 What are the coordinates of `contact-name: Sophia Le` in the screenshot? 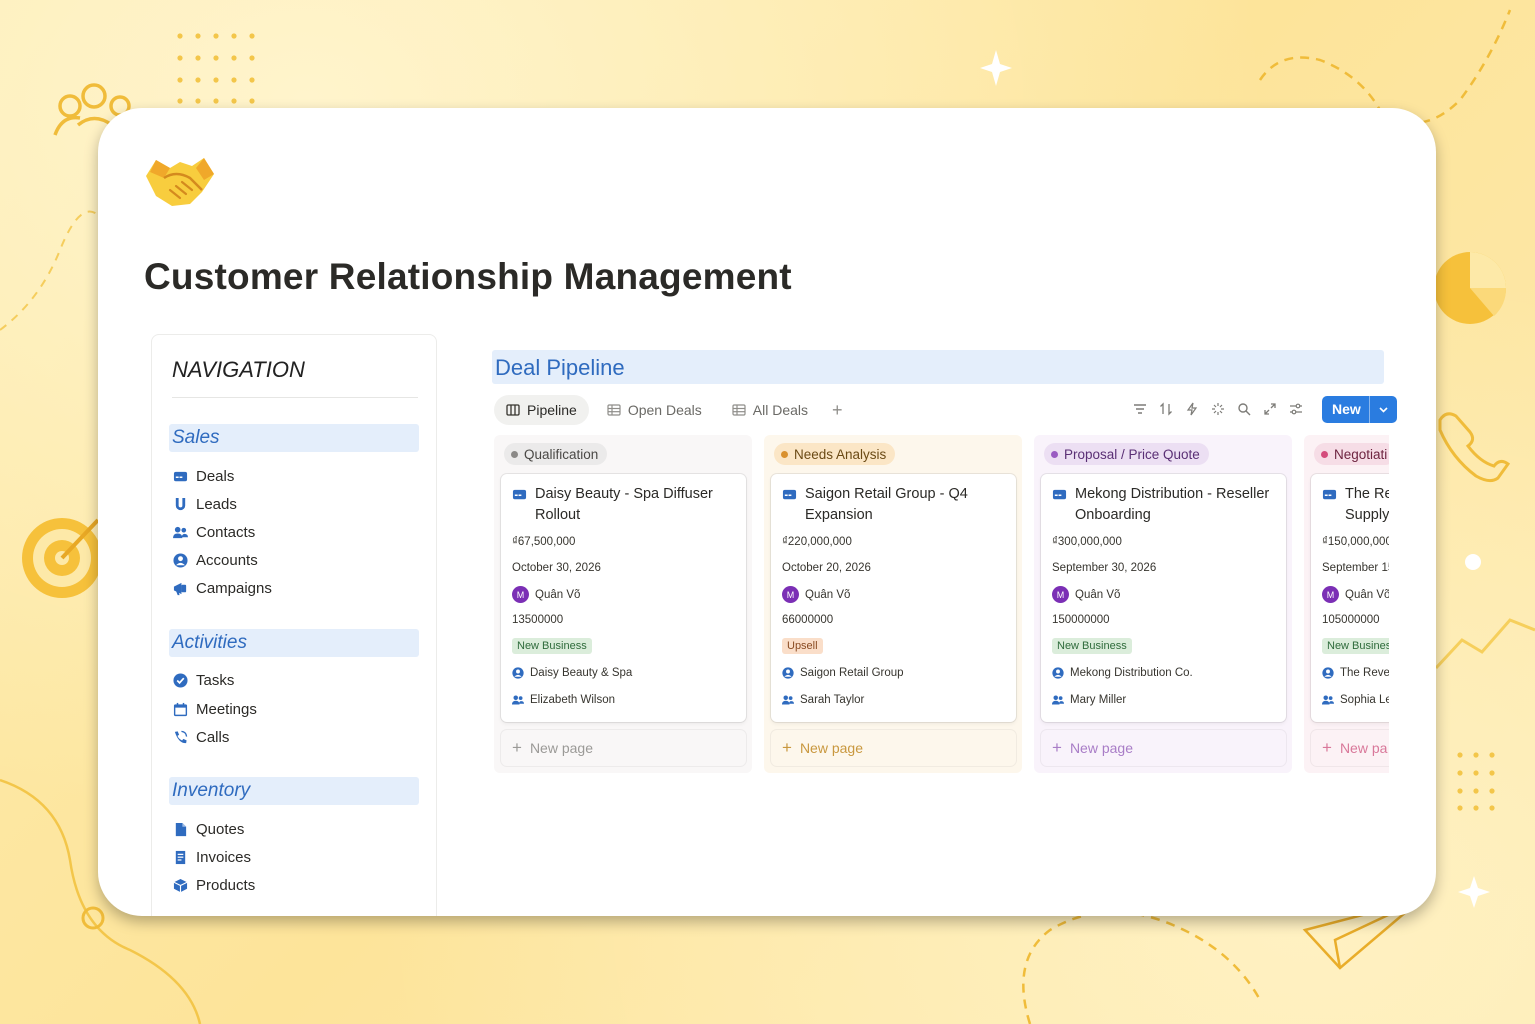 It's located at (1364, 700).